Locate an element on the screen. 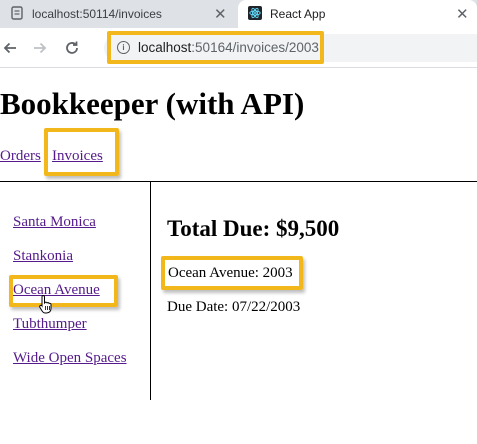  url-host: localhost is located at coordinates (165, 47).